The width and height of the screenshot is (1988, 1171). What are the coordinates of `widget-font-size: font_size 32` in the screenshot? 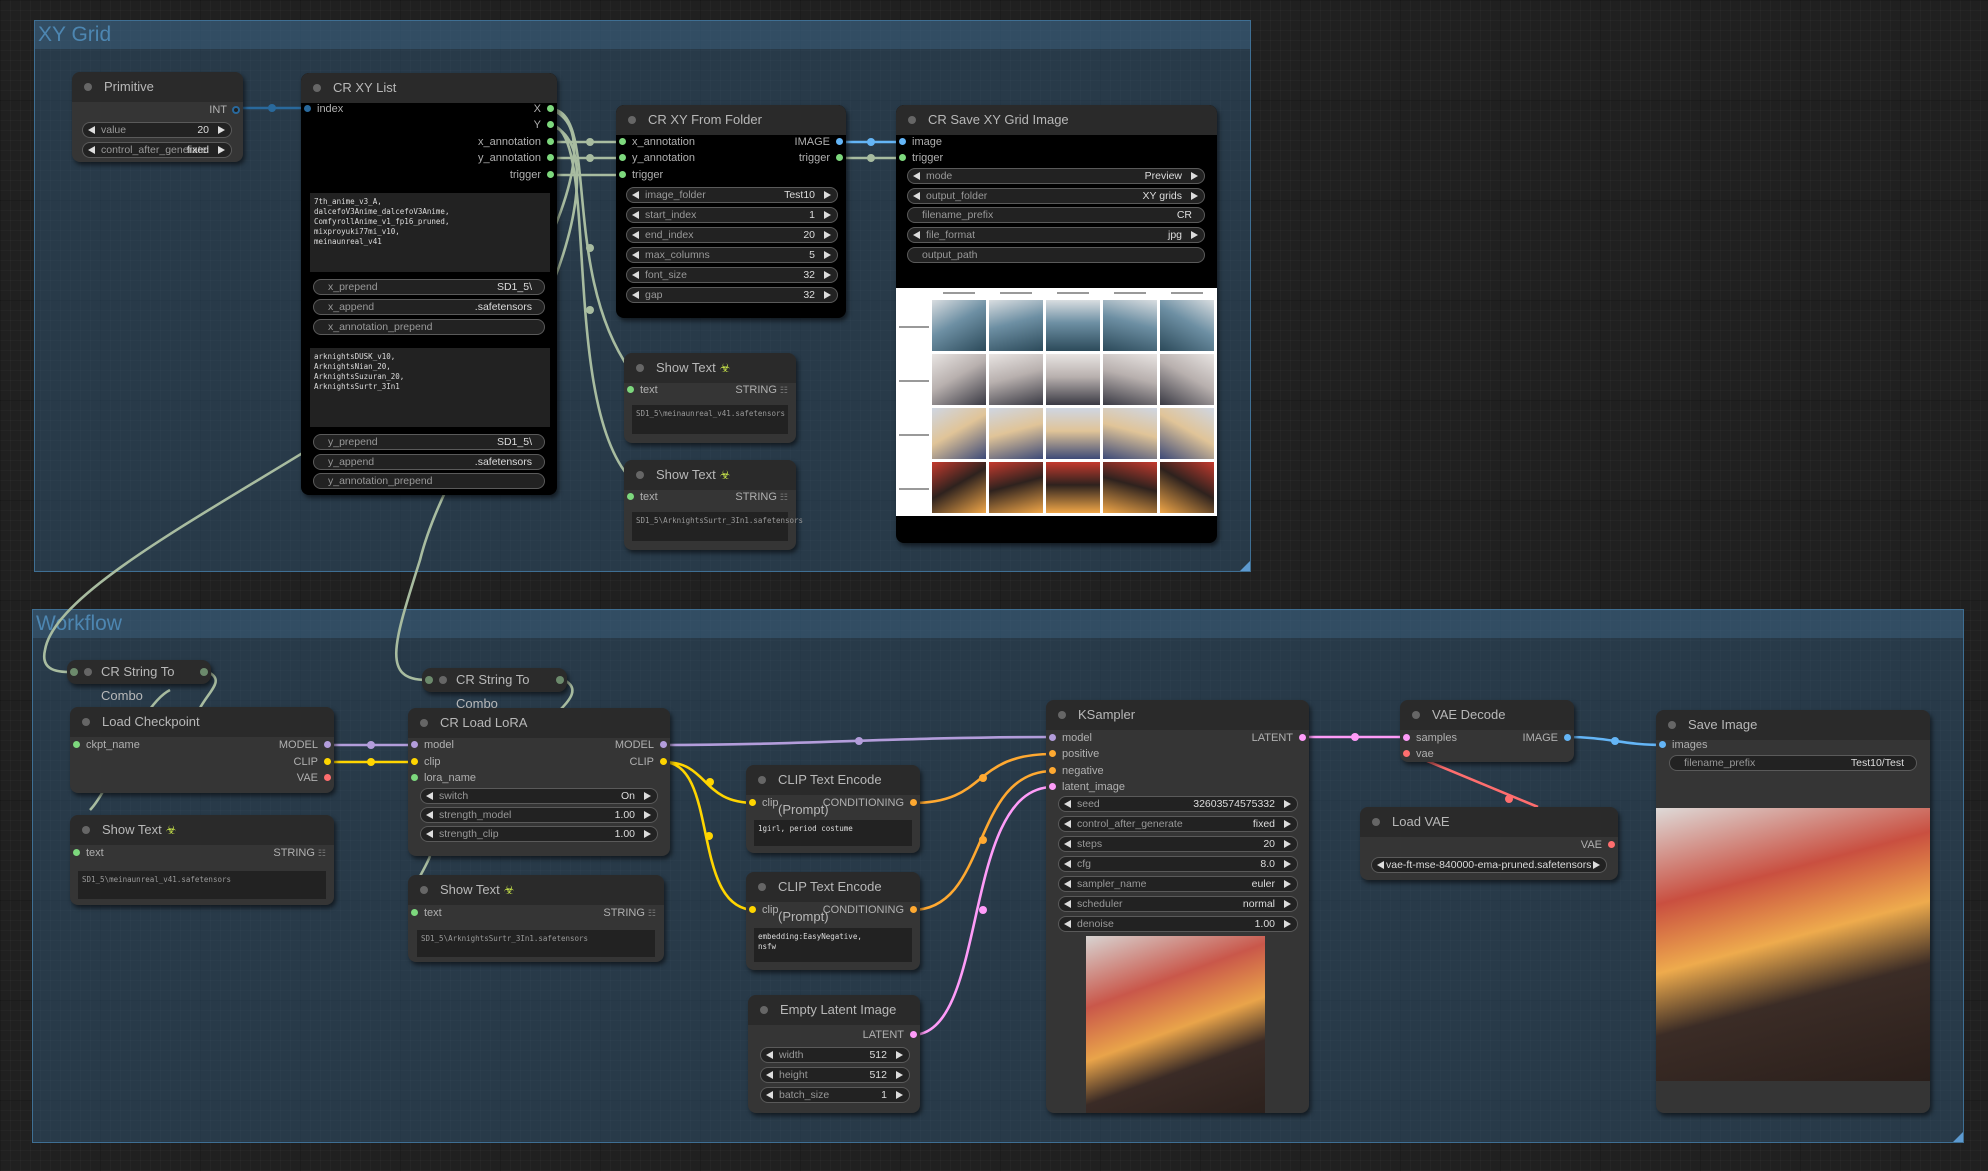 It's located at (732, 275).